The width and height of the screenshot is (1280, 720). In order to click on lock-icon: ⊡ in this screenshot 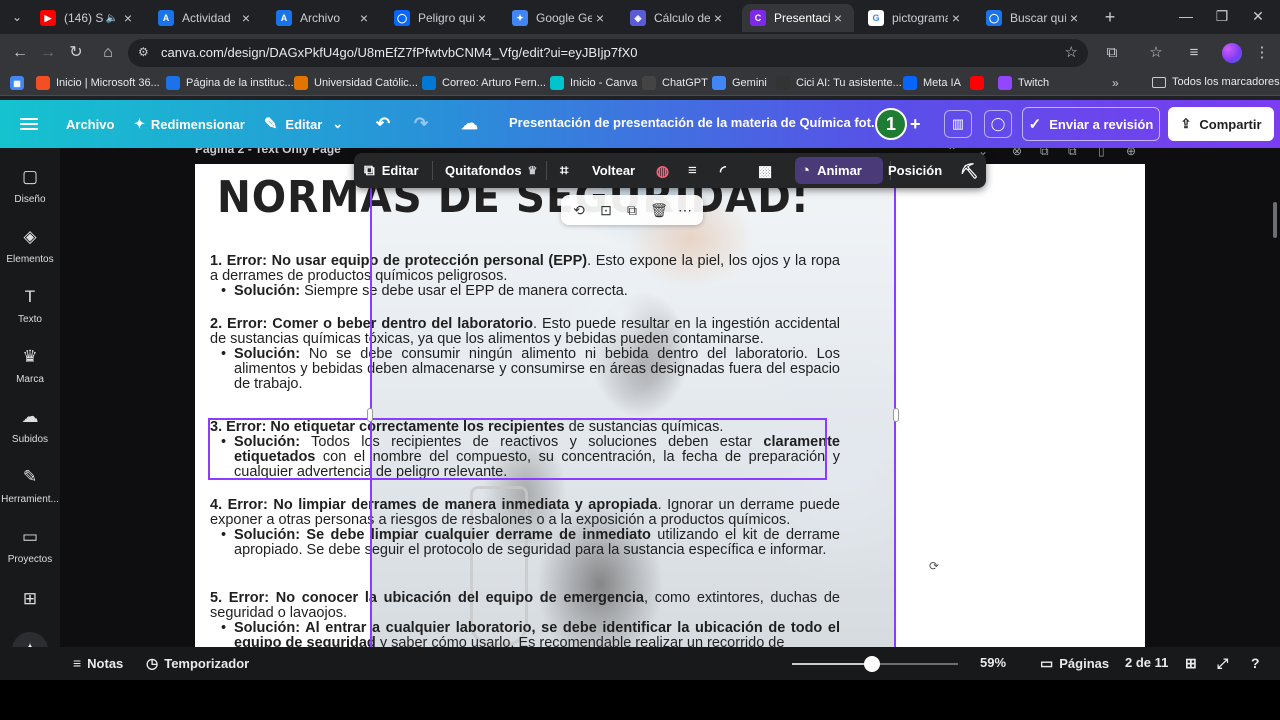, I will do `click(606, 210)`.